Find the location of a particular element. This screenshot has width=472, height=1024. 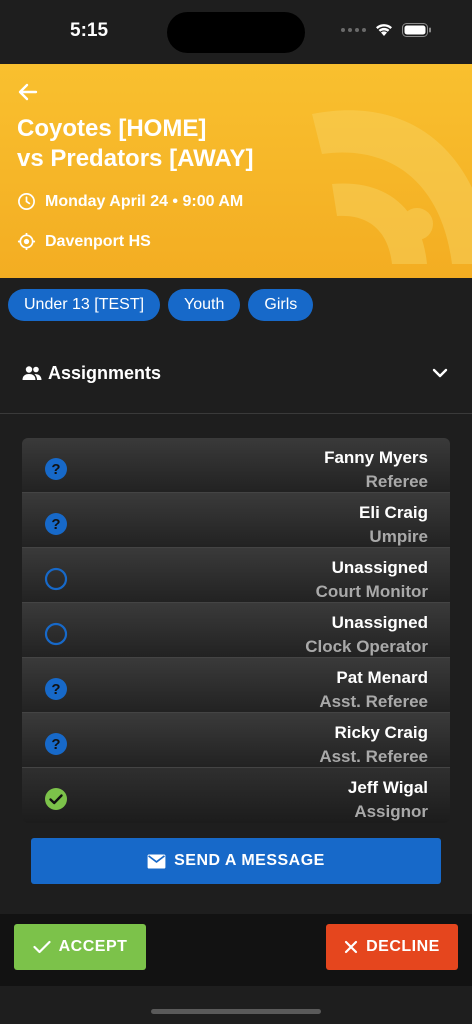

official-name: Ricky Craig is located at coordinates (381, 732).